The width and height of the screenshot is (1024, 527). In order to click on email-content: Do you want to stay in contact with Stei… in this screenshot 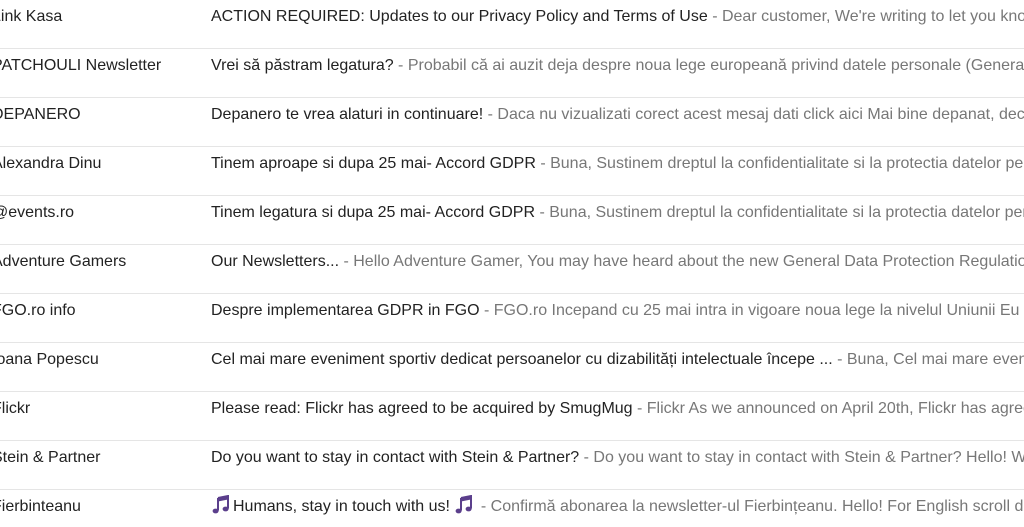, I will do `click(617, 465)`.